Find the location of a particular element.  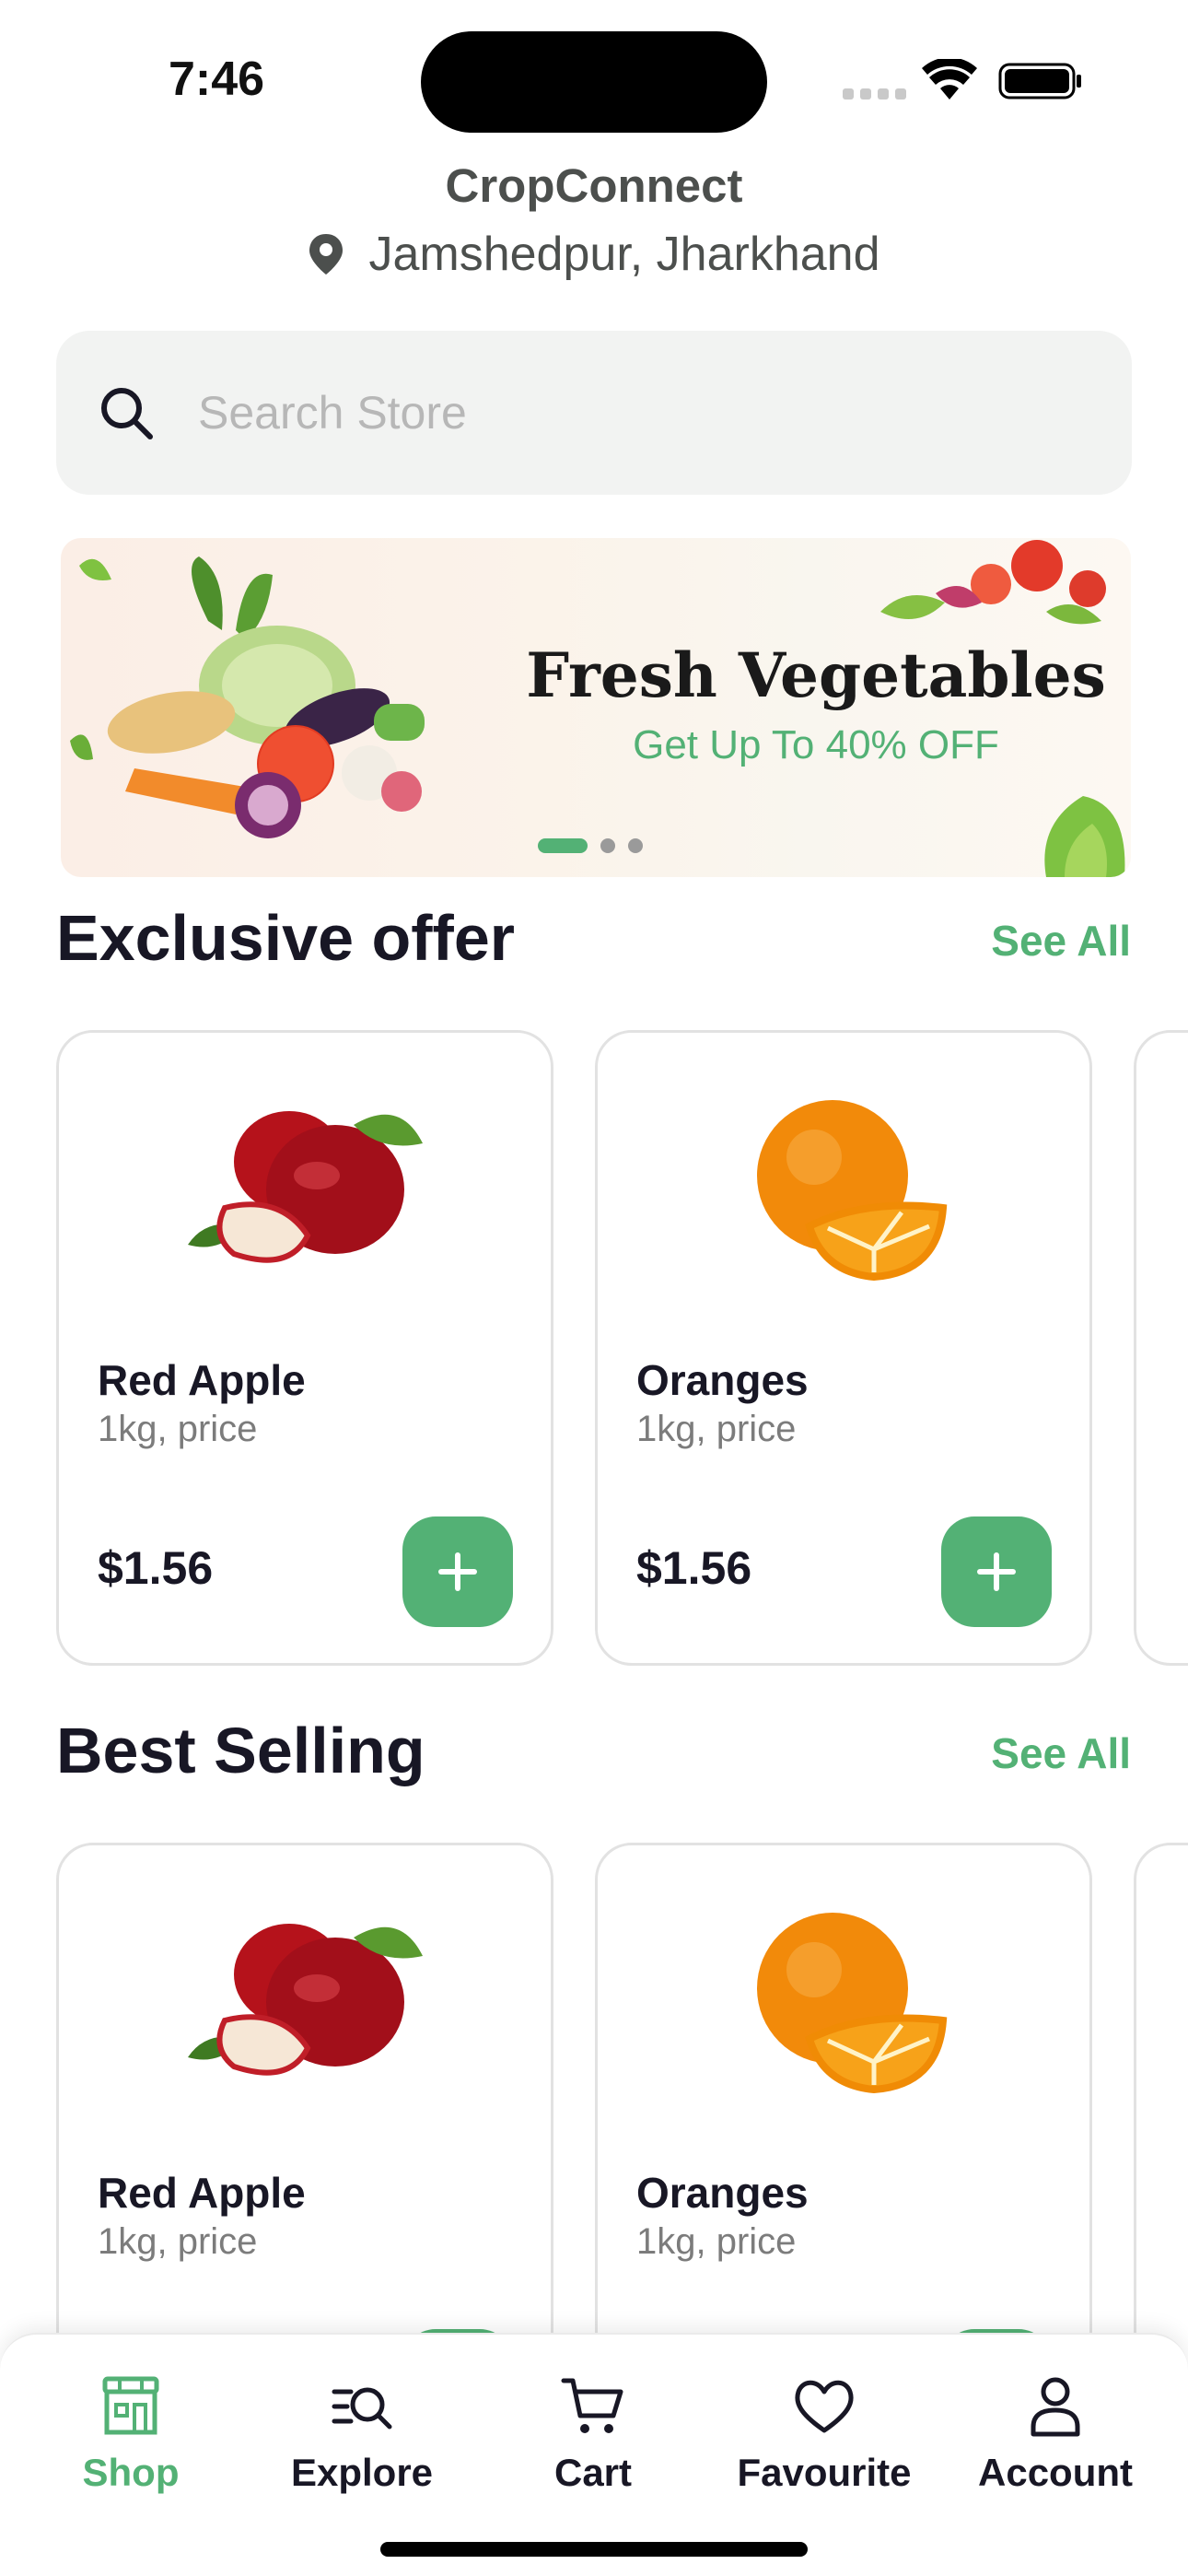

tab-label: Favourite is located at coordinates (824, 2472).